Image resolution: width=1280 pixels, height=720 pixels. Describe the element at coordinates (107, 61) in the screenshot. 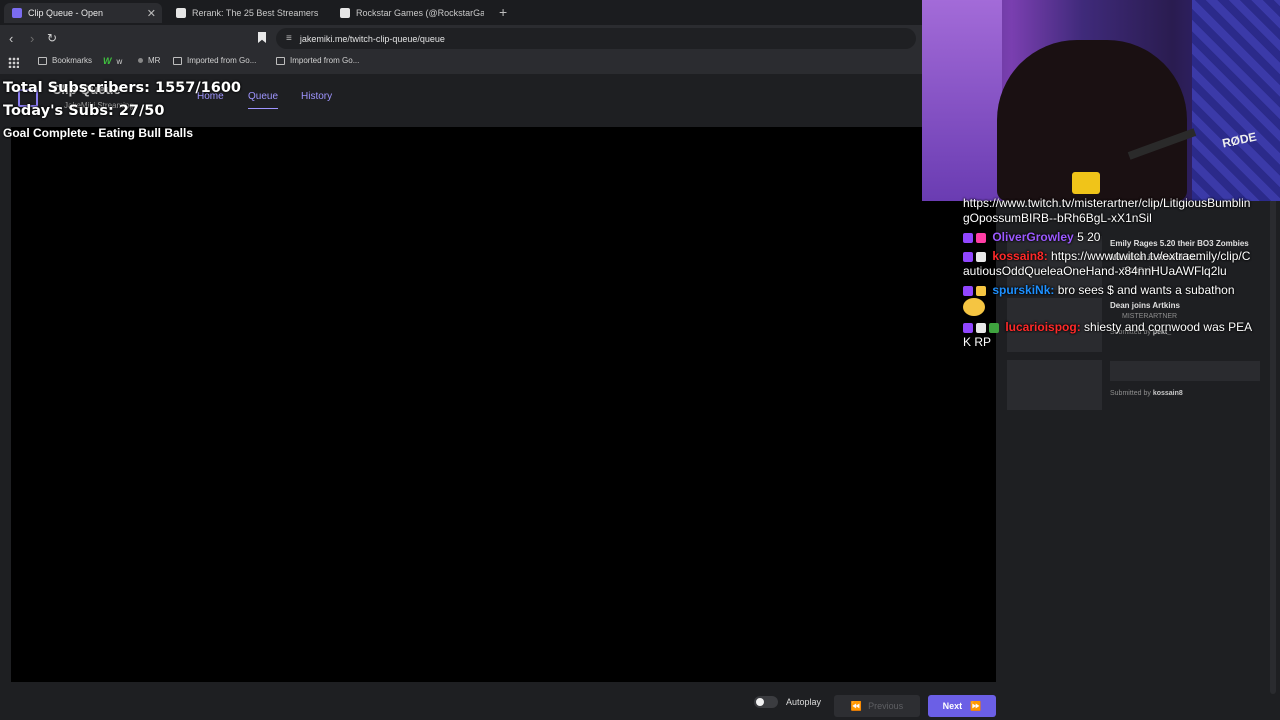

I see `w-icon: W` at that location.